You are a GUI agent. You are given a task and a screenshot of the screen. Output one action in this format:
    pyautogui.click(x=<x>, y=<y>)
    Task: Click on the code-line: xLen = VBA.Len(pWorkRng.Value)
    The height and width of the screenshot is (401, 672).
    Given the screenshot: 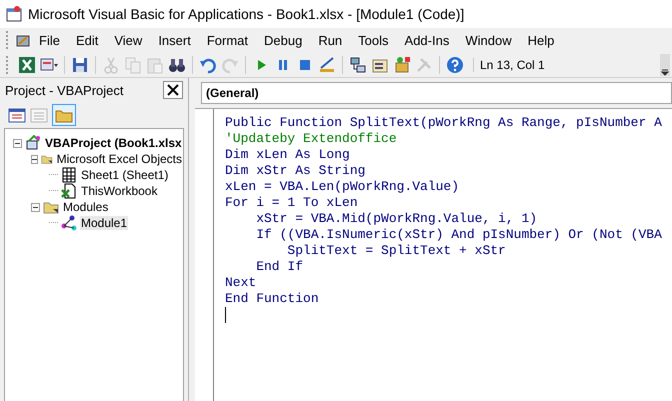 What is the action you would take?
    pyautogui.click(x=342, y=187)
    